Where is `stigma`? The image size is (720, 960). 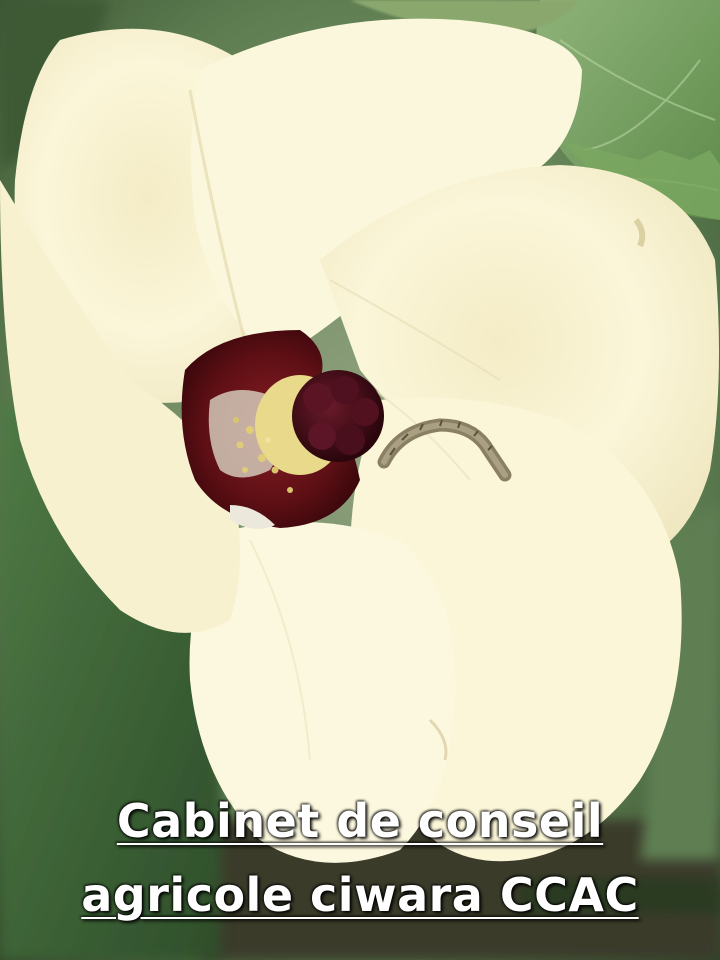
stigma is located at coordinates (338, 416).